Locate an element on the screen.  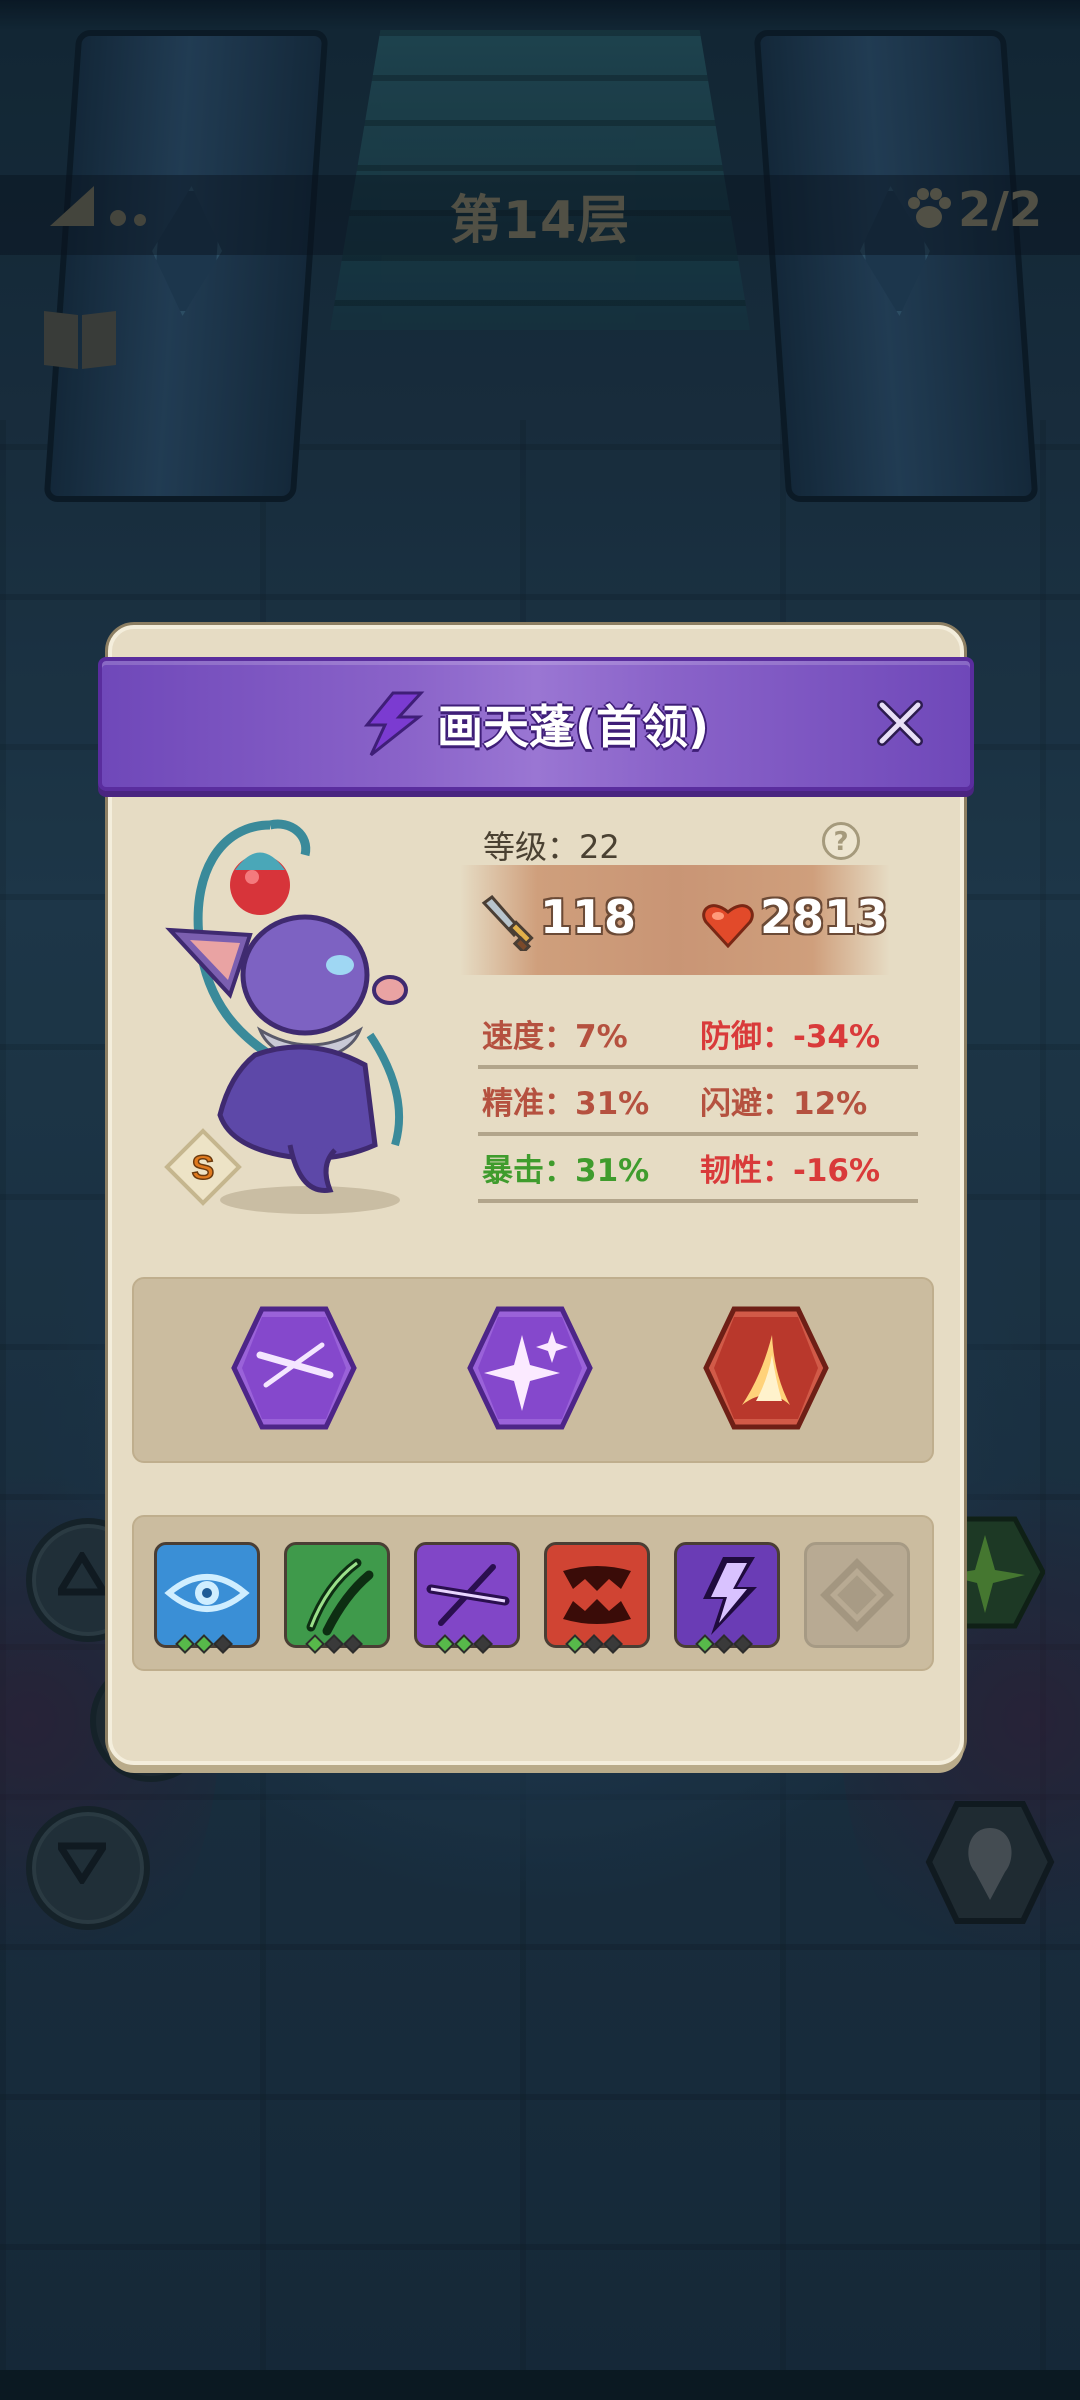
slash-icon is located at coordinates (467, 1595).